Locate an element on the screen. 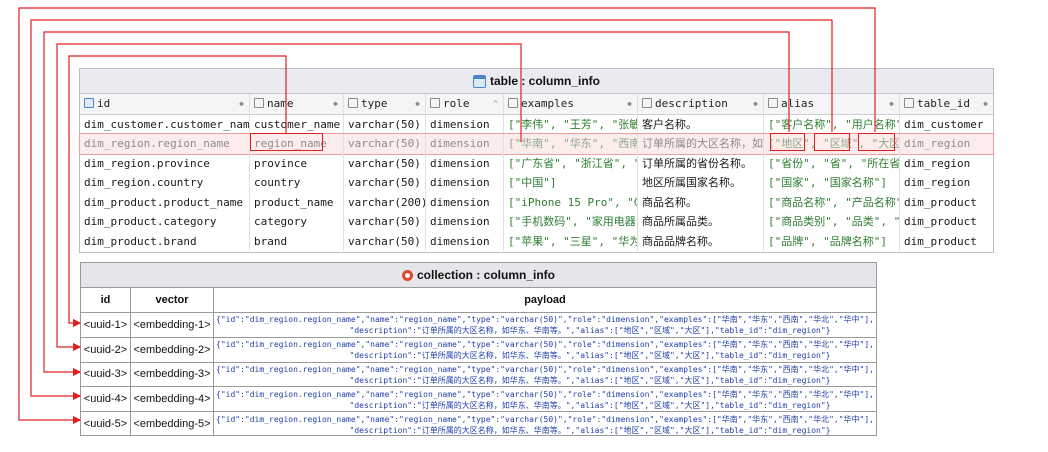 Image resolution: width=1048 pixels, height=452 pixels. cell-description: 商品名称。 is located at coordinates (701, 202).